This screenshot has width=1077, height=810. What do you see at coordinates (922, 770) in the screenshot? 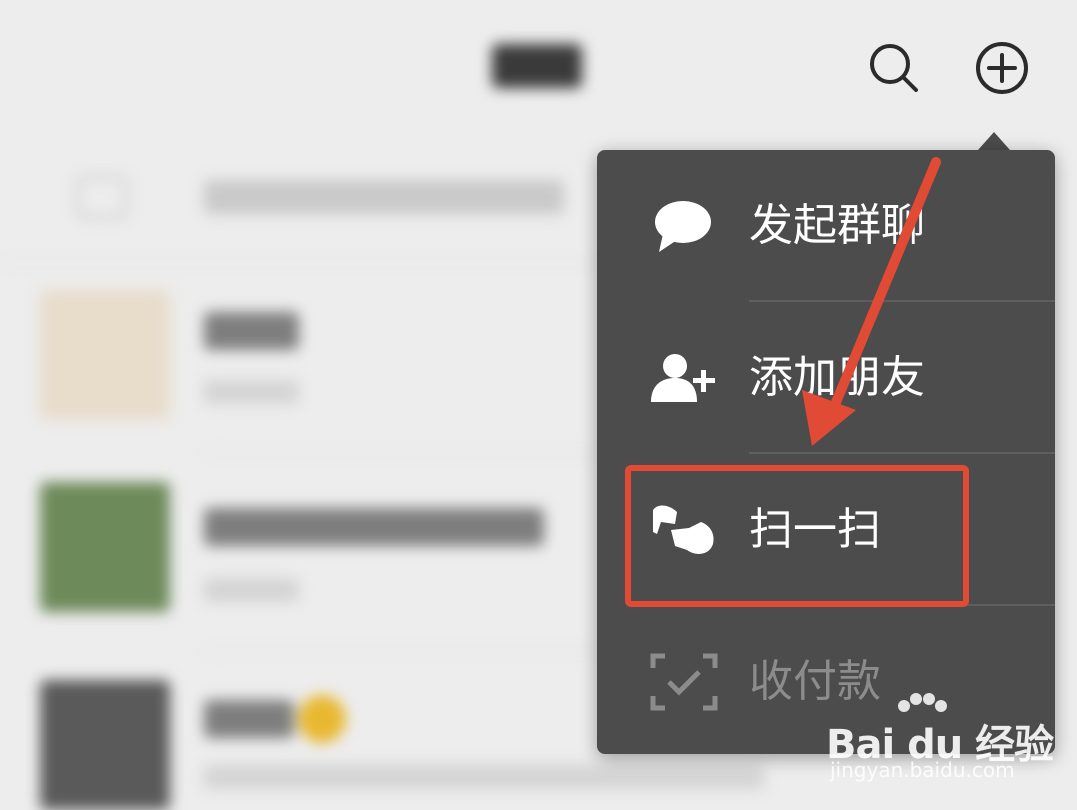
I see `watermark-url: jingyan.baidu.com` at bounding box center [922, 770].